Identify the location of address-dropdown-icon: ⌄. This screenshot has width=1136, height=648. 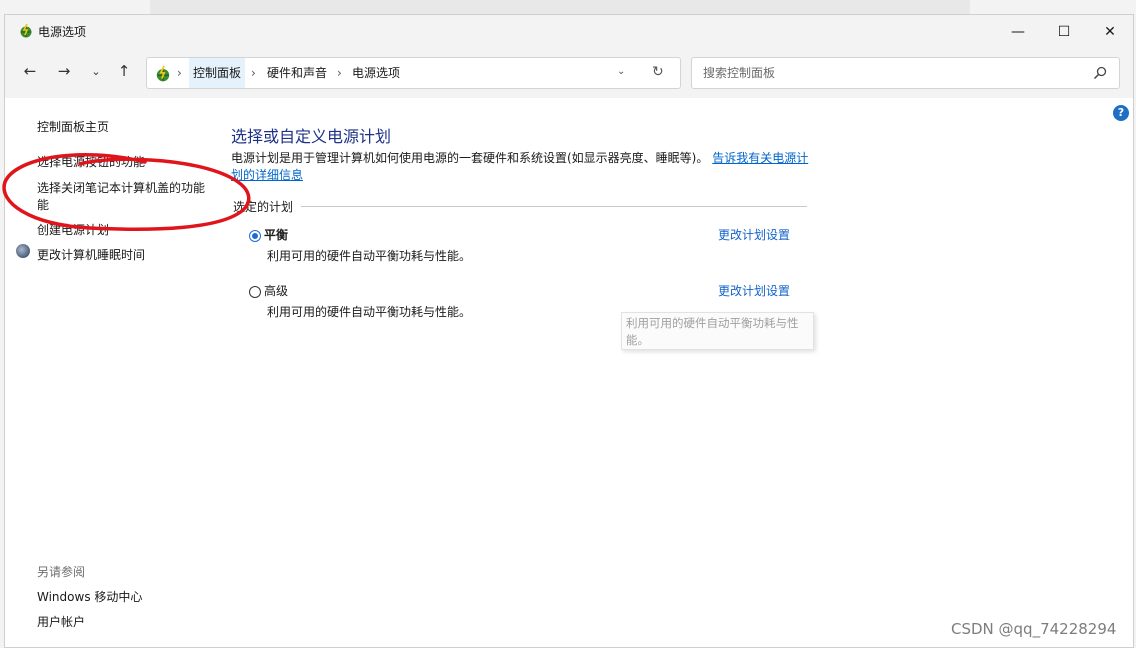
(621, 71).